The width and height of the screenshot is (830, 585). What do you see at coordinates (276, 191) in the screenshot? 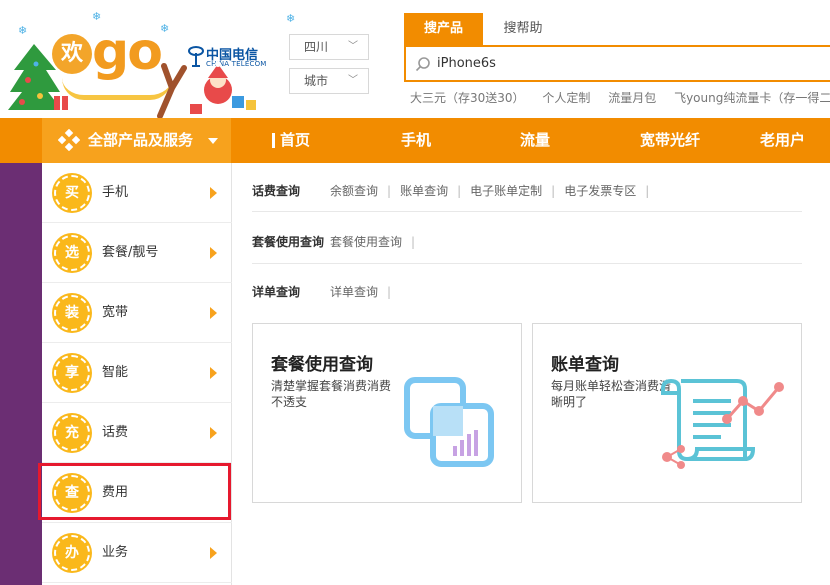
I see `query-row-title: 话费查询` at bounding box center [276, 191].